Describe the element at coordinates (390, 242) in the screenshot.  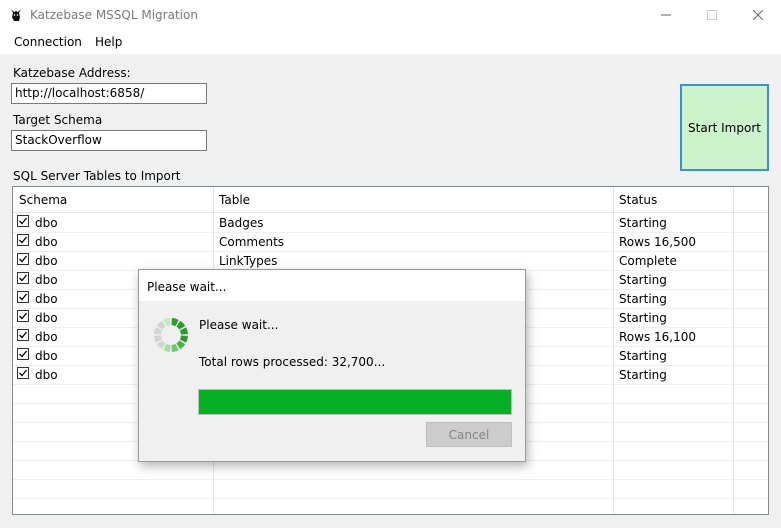
I see `table-row: dbo Comments Rows 16,500` at that location.